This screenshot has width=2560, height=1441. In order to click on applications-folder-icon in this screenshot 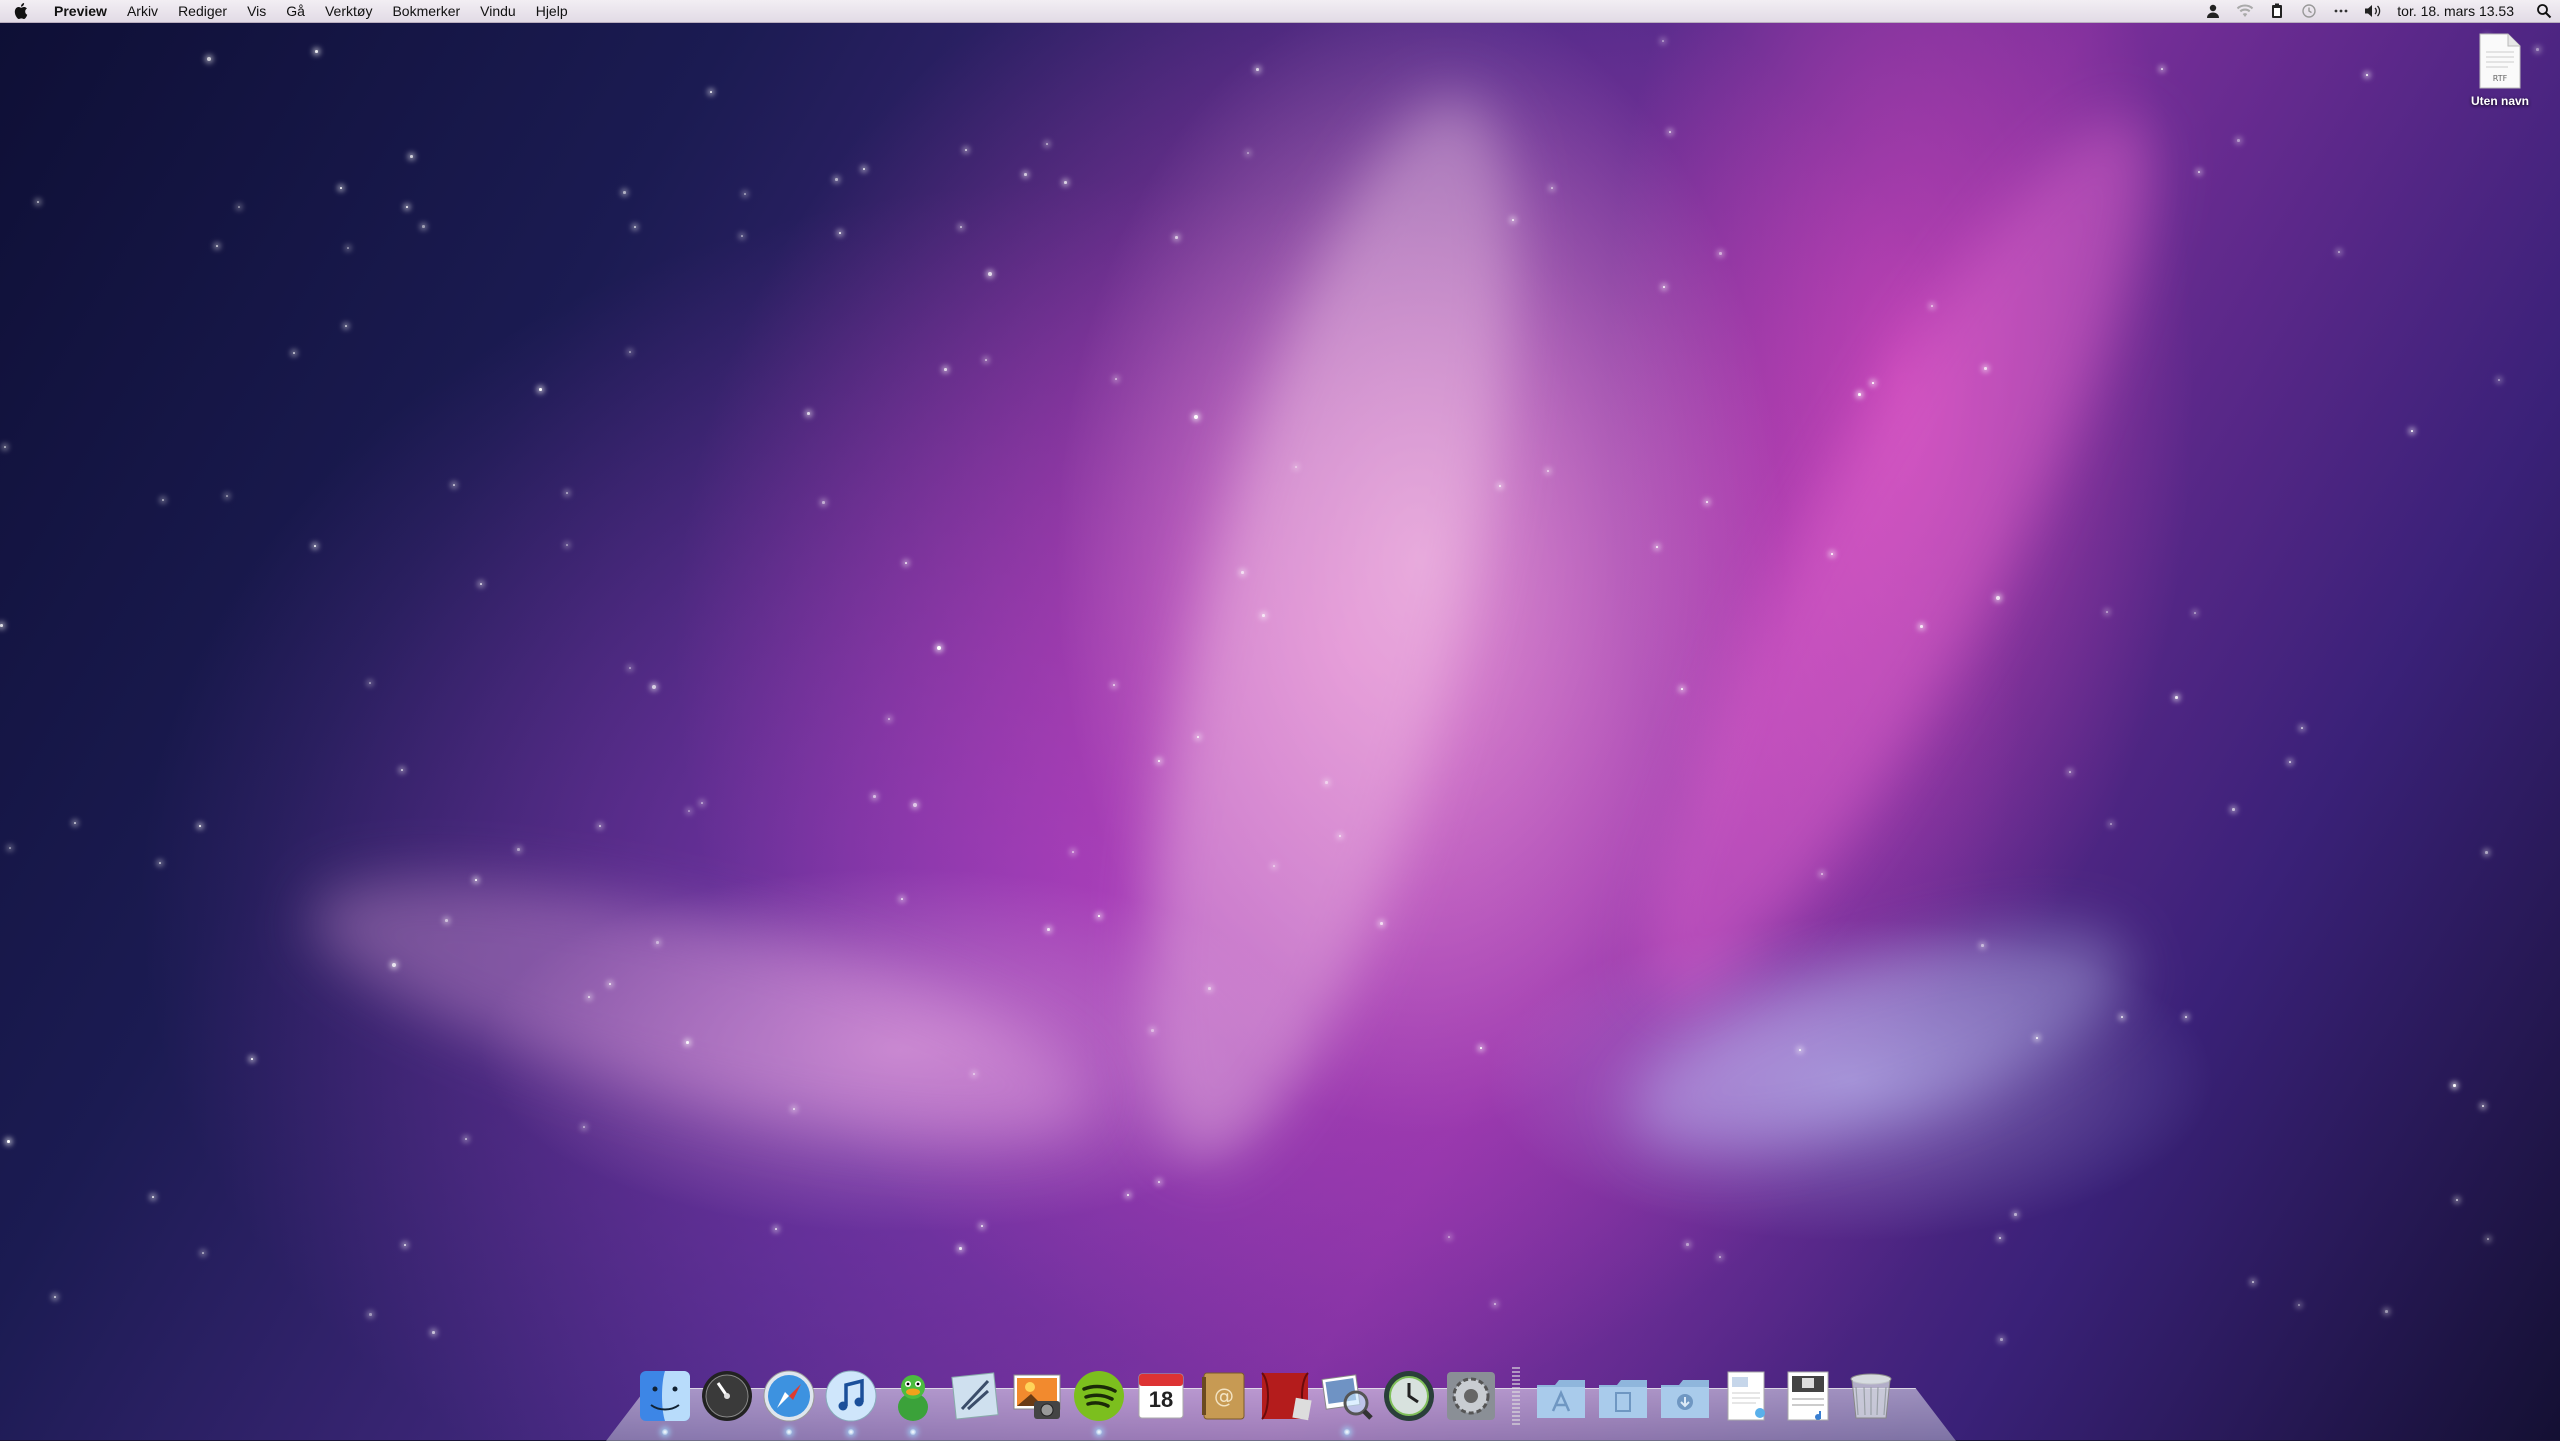, I will do `click(1561, 1396)`.